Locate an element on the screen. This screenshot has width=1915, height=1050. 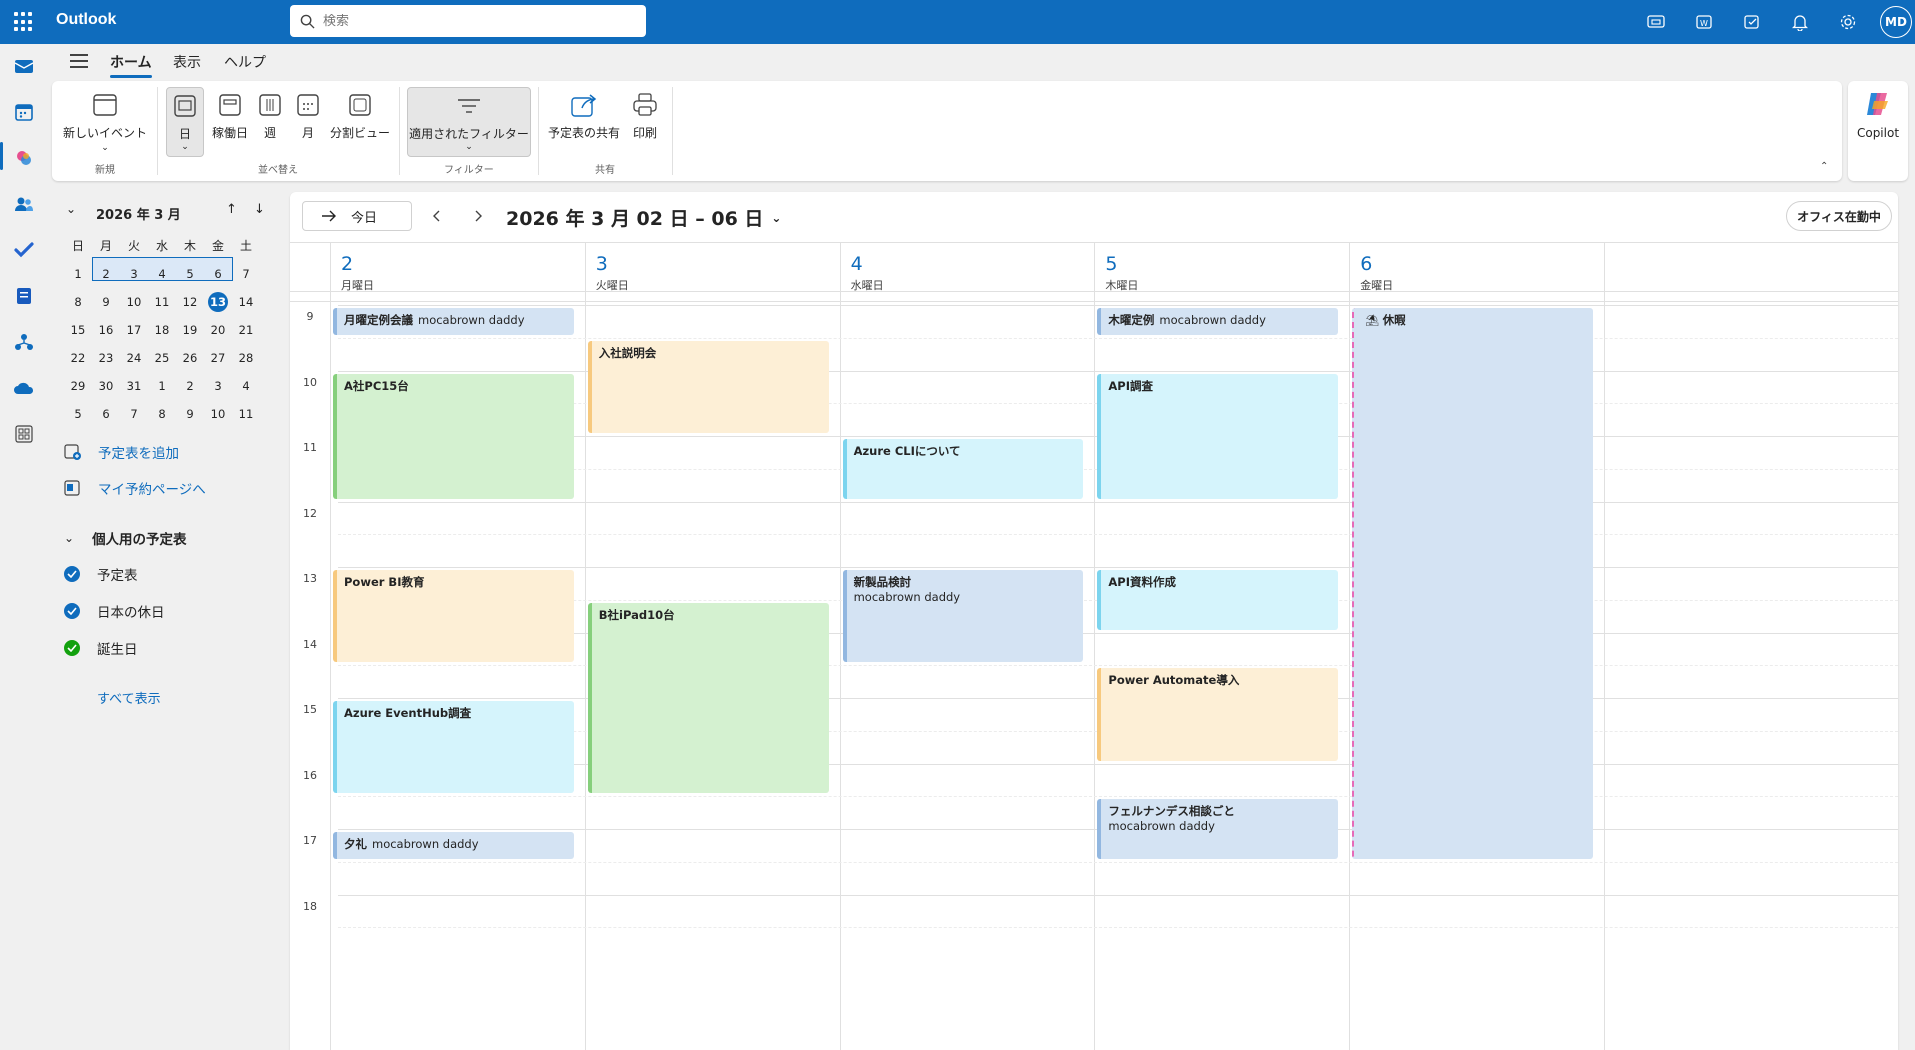
calendar-event: 夕礼 mocabrown daddy is located at coordinates (453, 845).